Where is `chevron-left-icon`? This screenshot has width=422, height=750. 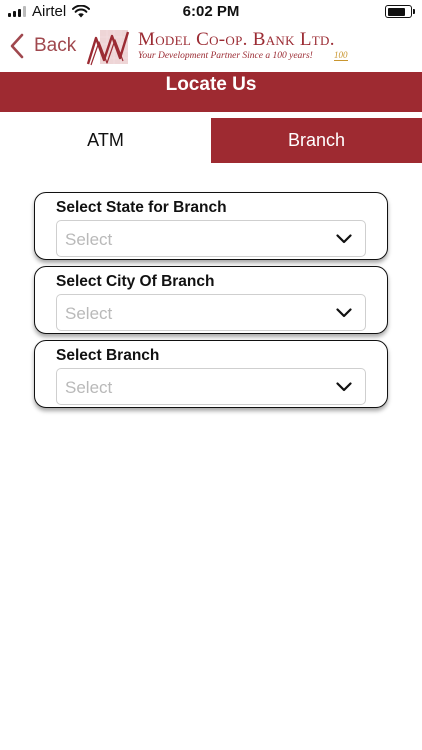
chevron-left-icon is located at coordinates (17, 46).